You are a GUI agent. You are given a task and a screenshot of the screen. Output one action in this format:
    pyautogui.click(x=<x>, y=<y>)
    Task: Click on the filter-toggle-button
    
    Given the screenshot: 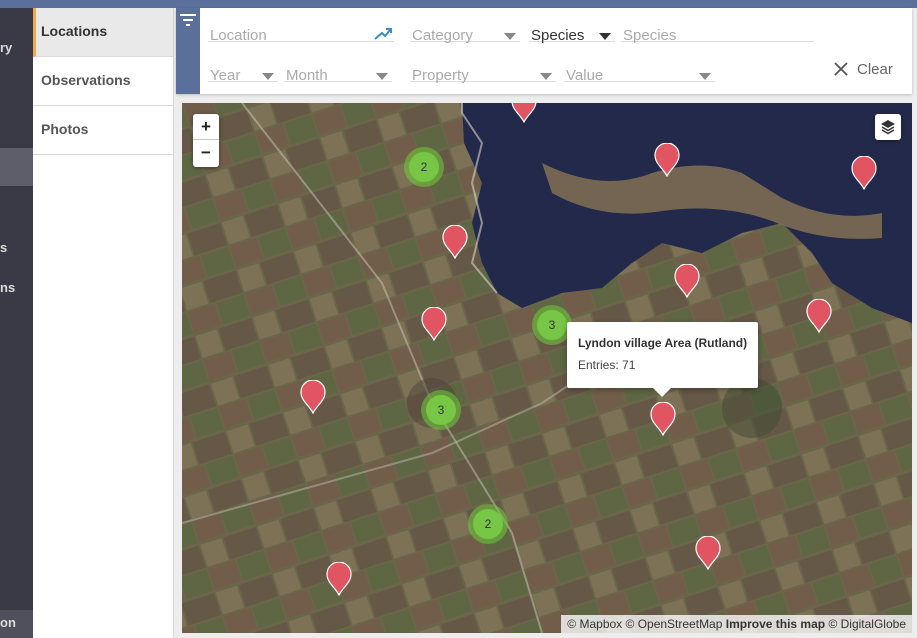 What is the action you would take?
    pyautogui.click(x=188, y=51)
    